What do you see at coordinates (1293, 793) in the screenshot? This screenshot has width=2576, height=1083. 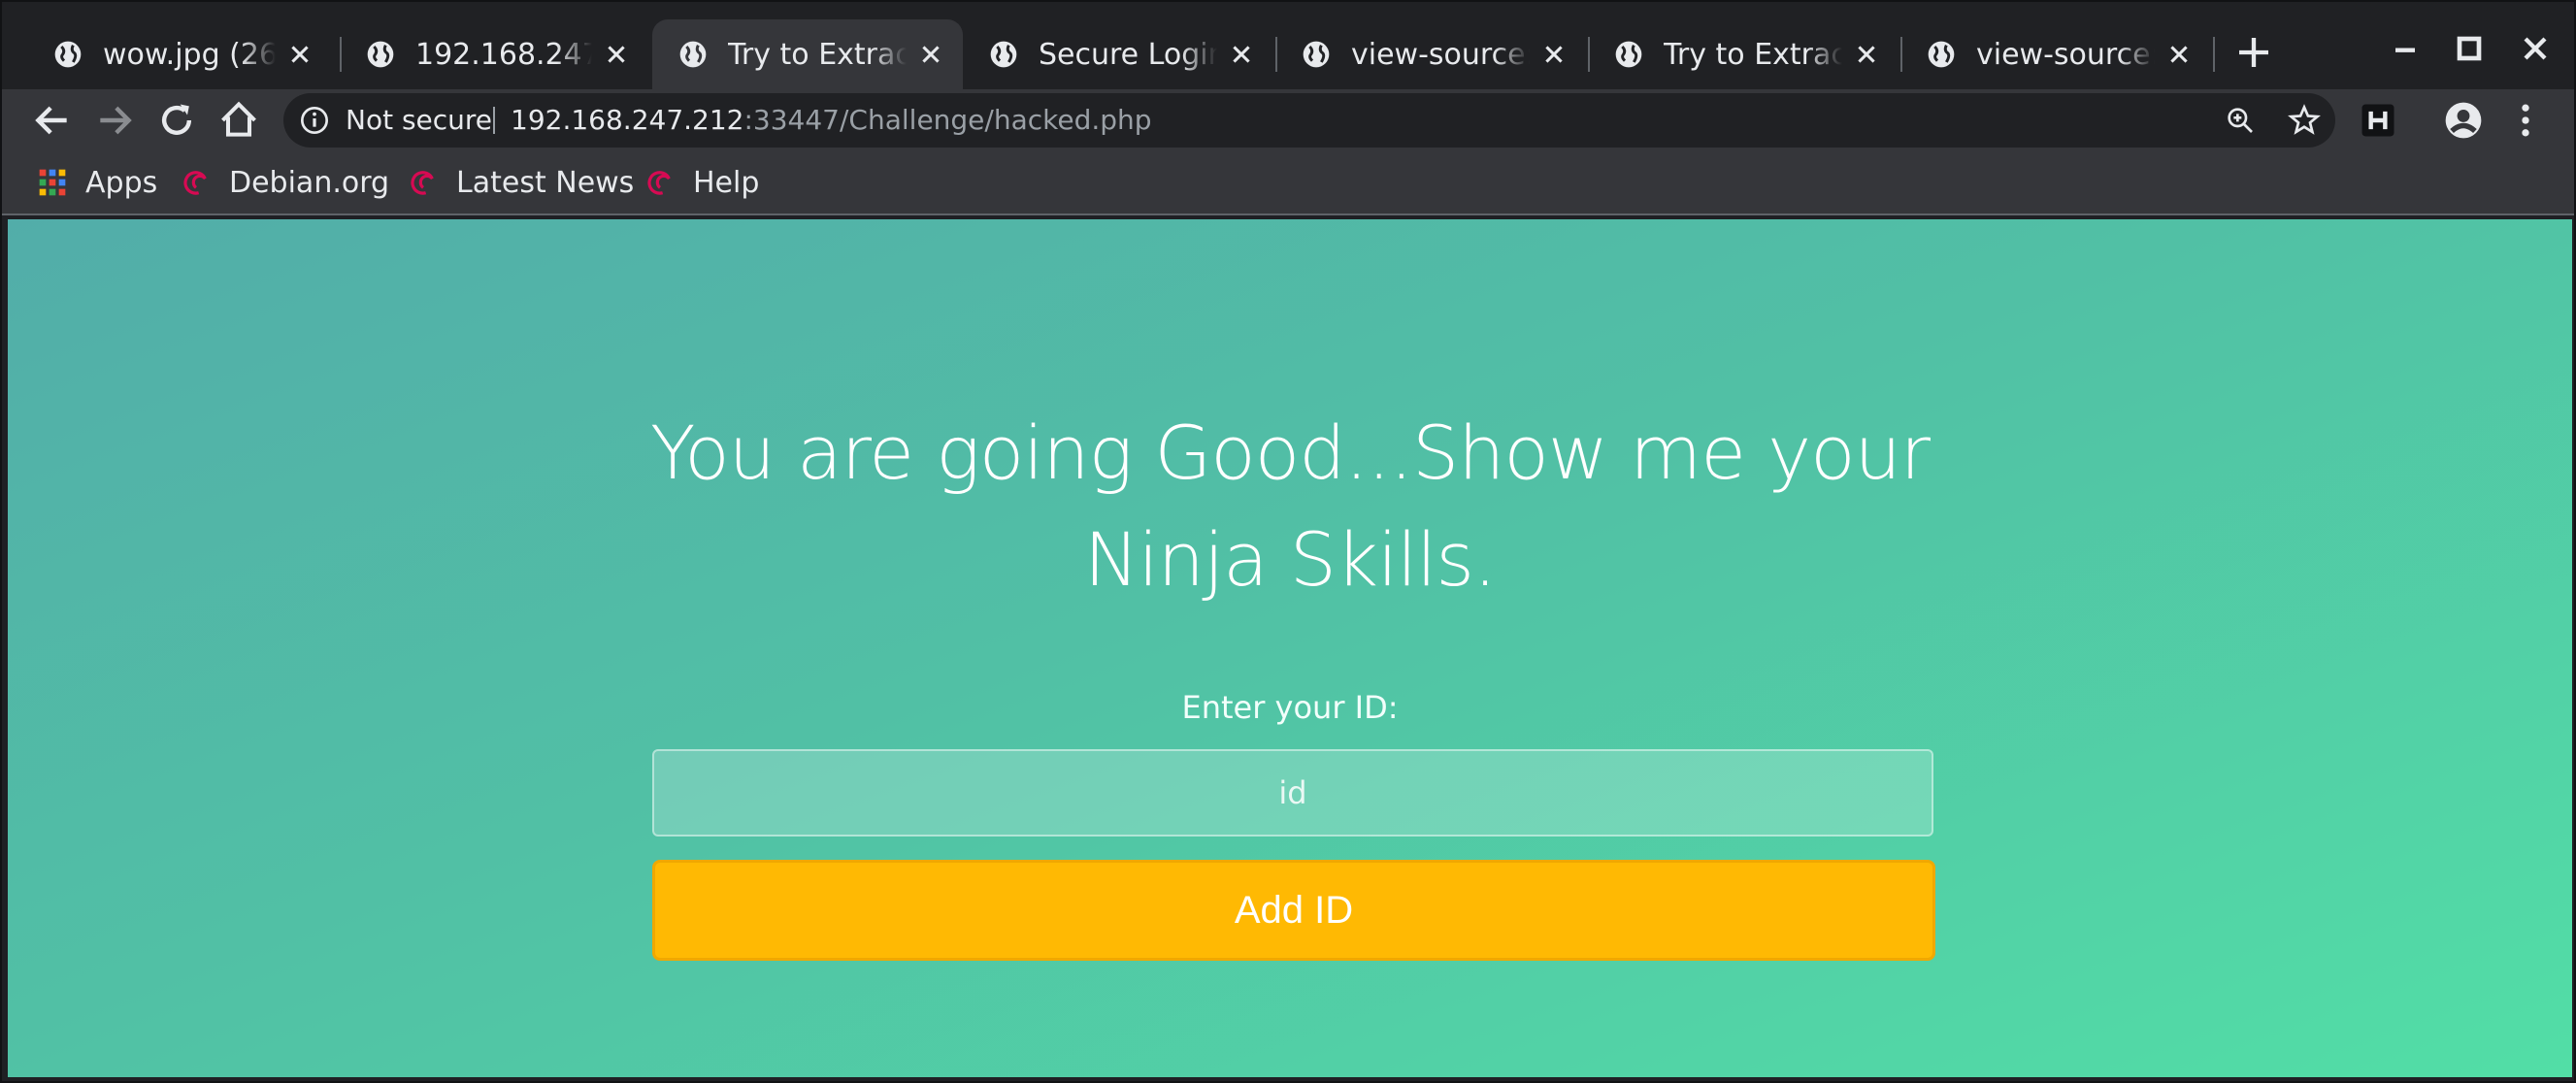 I see `id-input` at bounding box center [1293, 793].